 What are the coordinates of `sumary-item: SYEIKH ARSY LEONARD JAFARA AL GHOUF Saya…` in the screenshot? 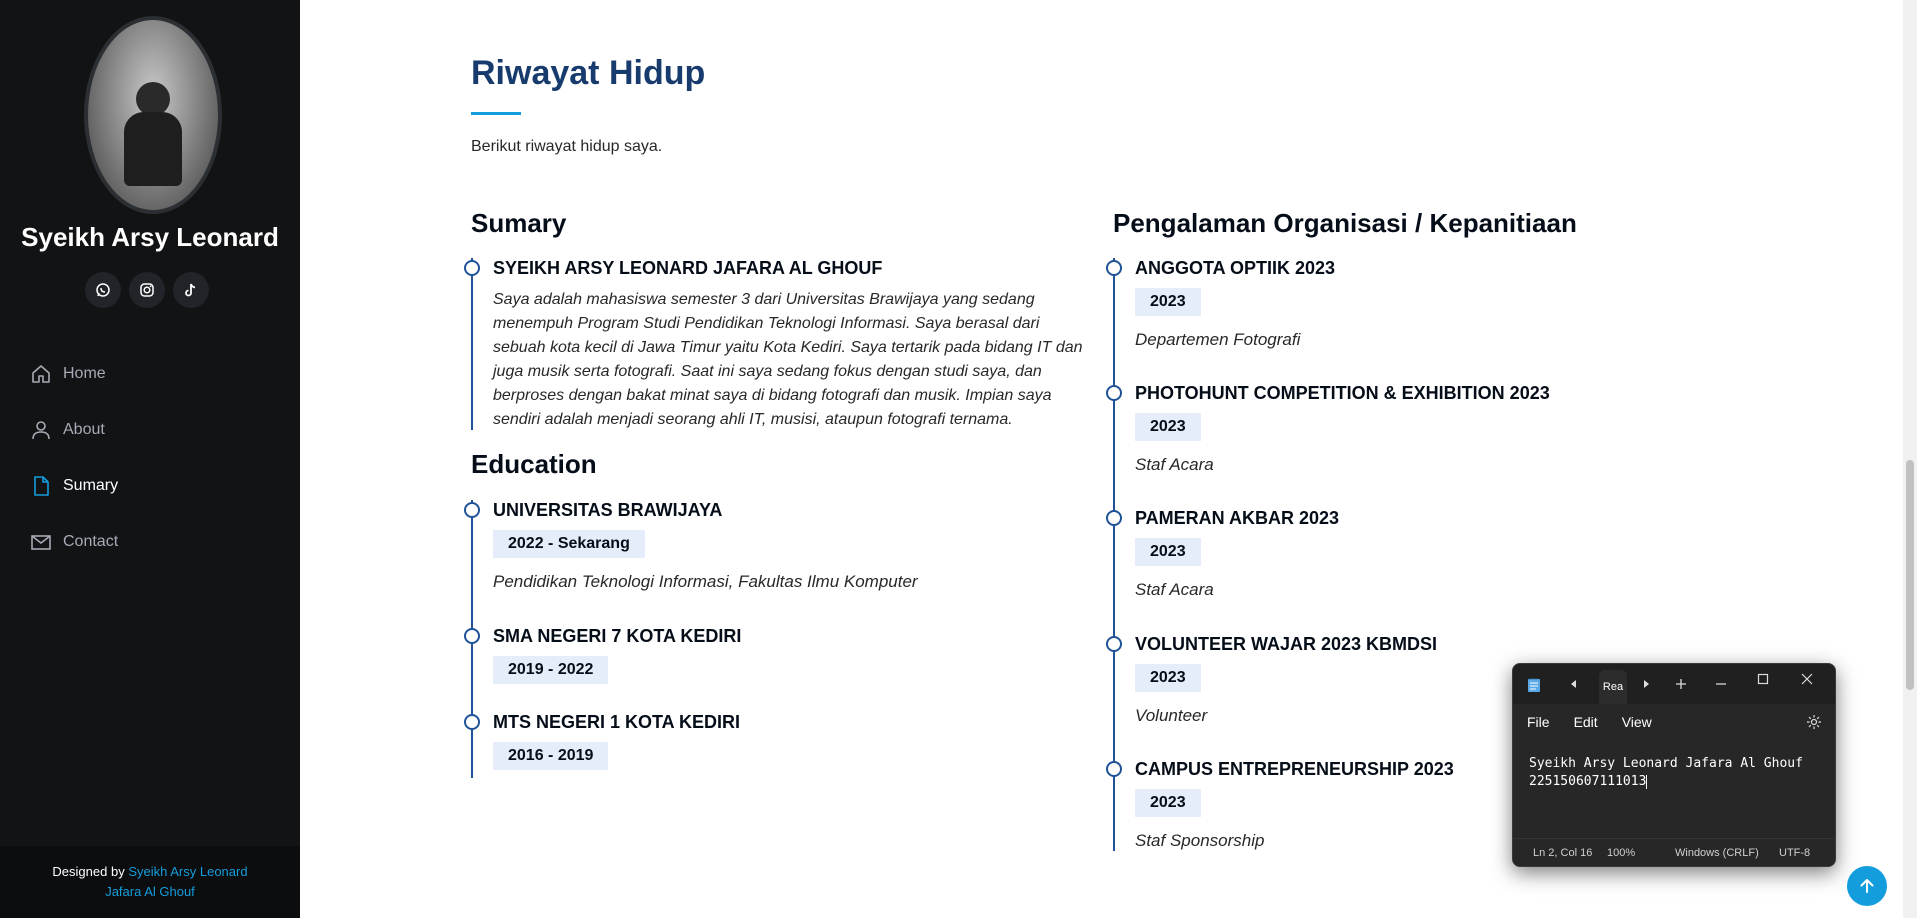 It's located at (773, 344).